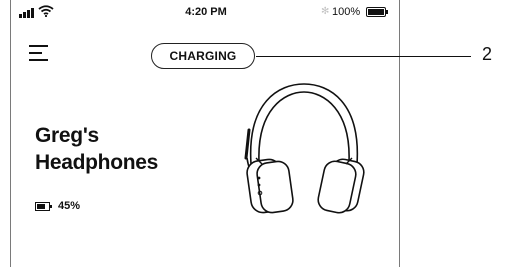 The image size is (506, 267). I want to click on device-battery-percent: 45%, so click(69, 206).